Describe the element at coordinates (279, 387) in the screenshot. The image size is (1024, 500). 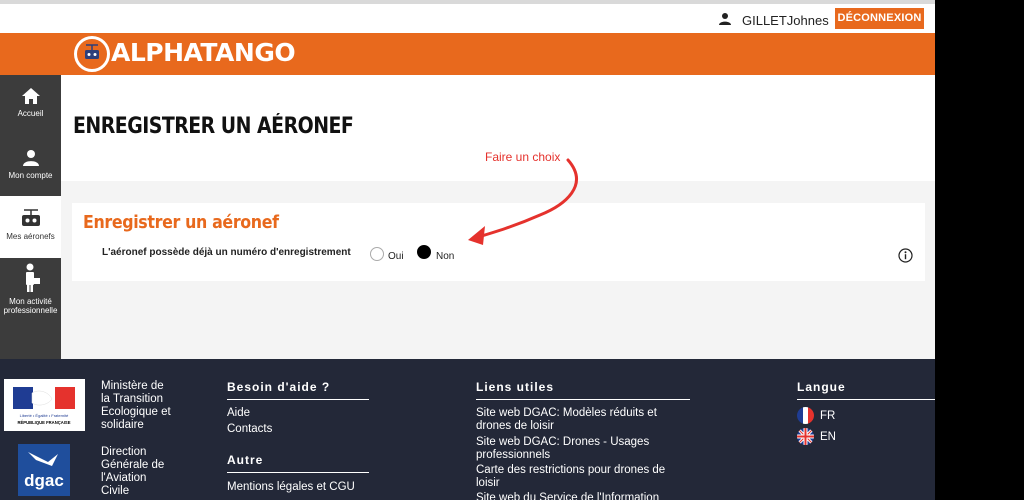
I see `help-heading: Besoin d'aide ?` at that location.